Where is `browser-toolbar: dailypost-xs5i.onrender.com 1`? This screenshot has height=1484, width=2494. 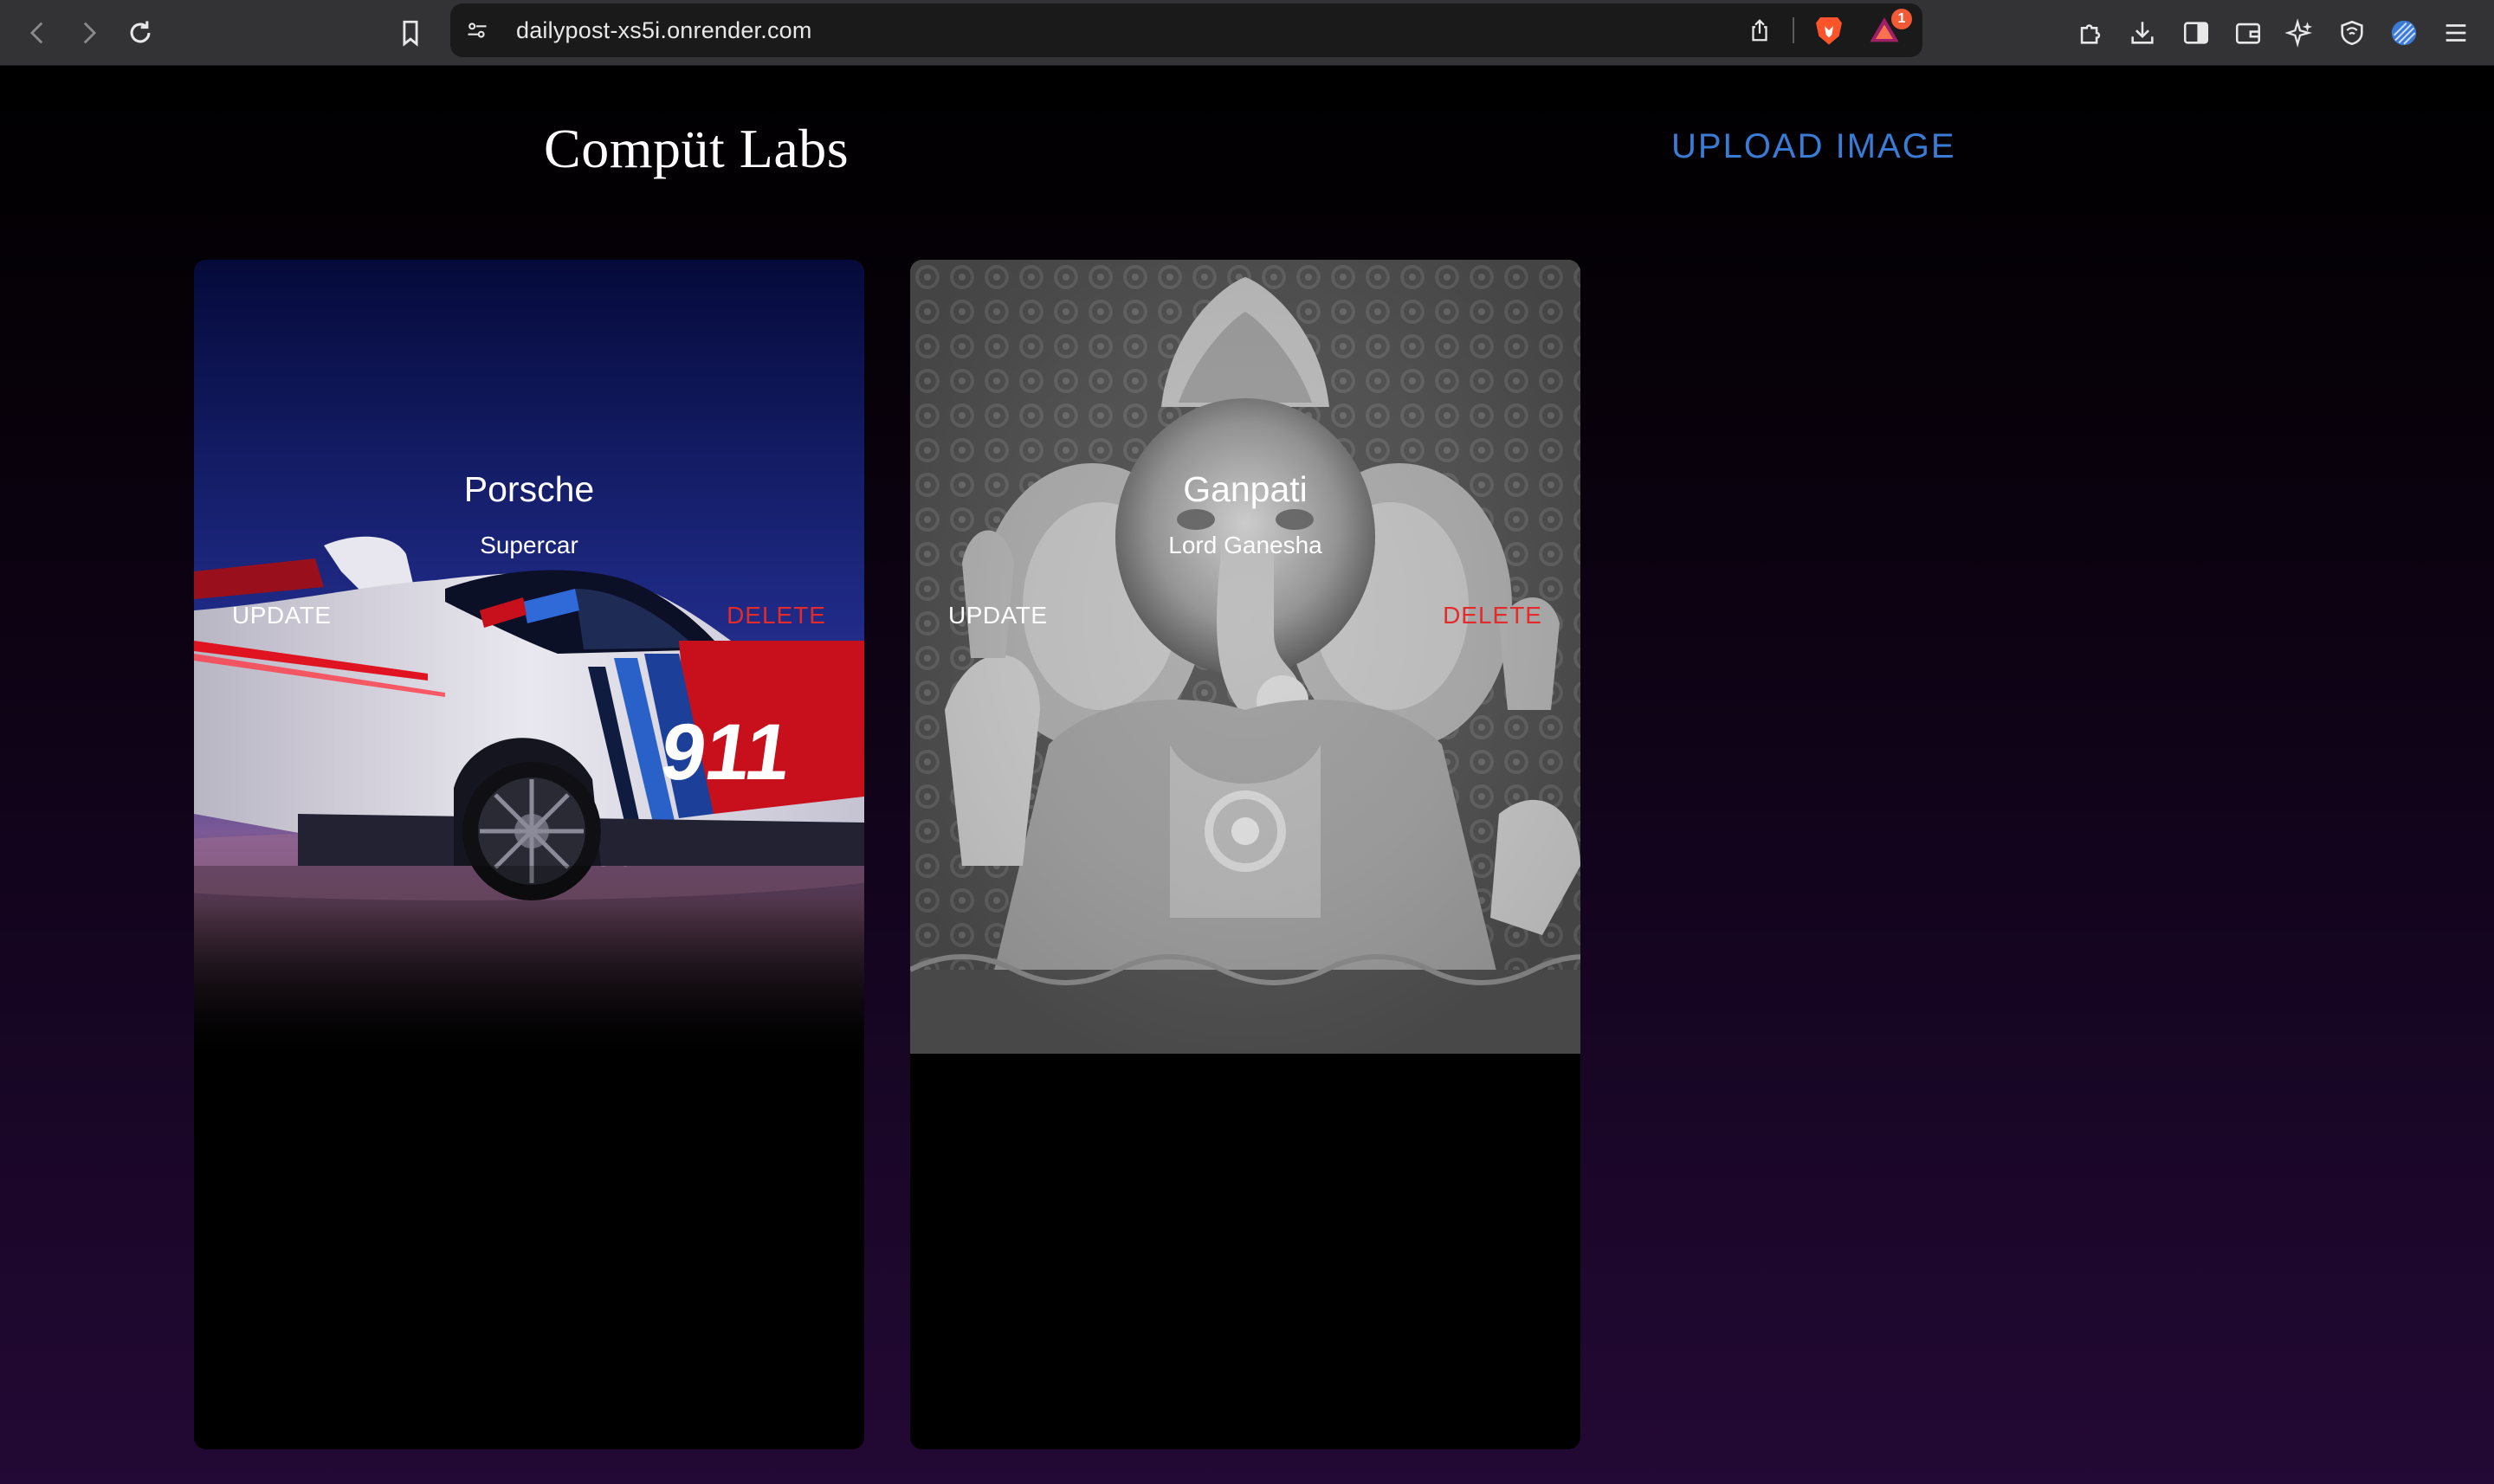
browser-toolbar: dailypost-xs5i.onrender.com 1 is located at coordinates (1247, 33).